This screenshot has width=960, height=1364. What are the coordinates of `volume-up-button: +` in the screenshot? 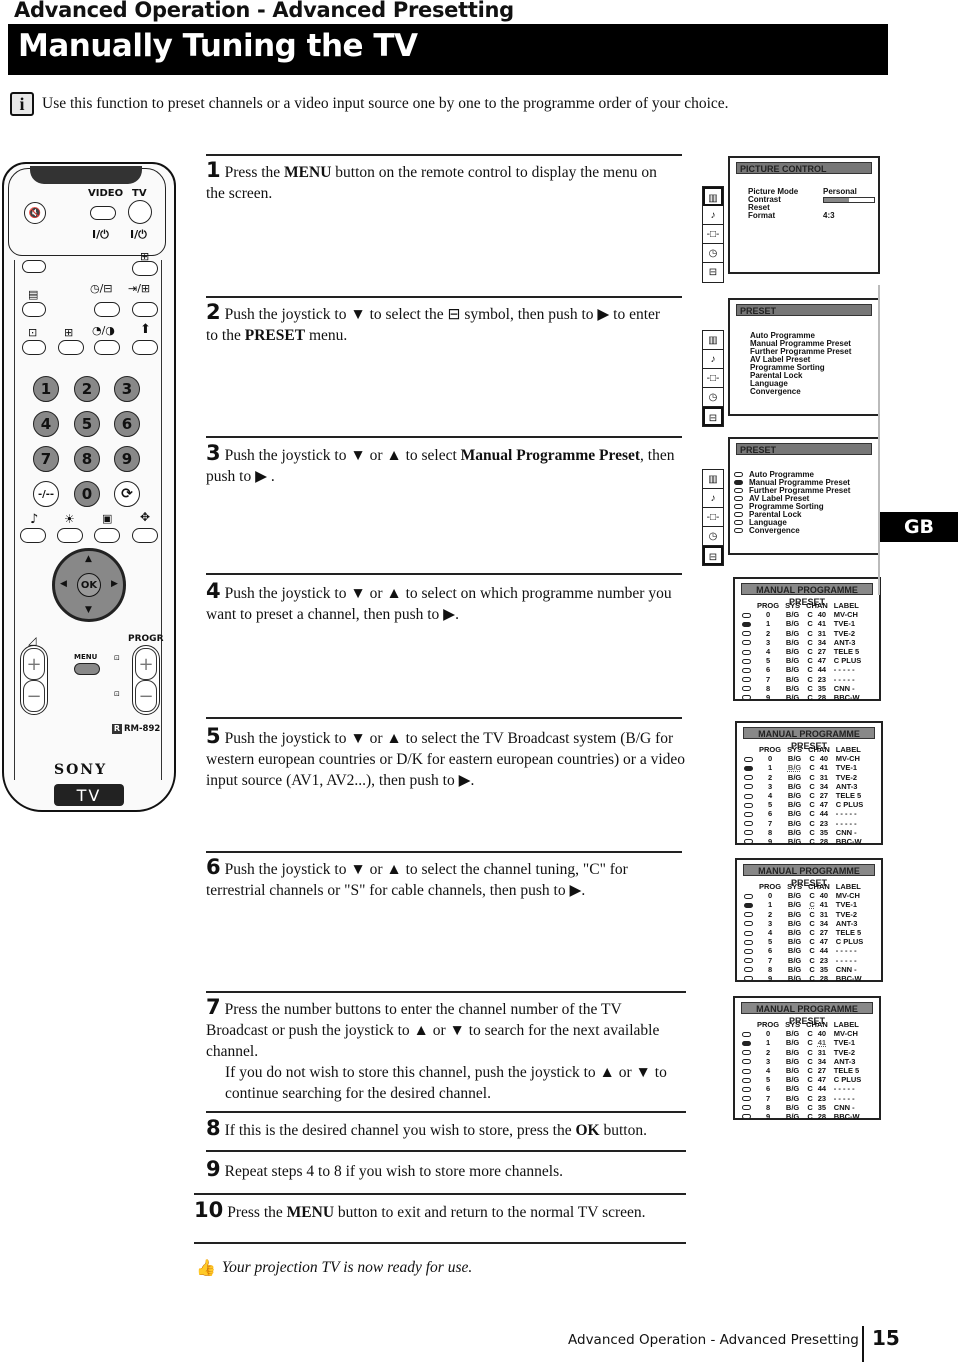 It's located at (34, 664).